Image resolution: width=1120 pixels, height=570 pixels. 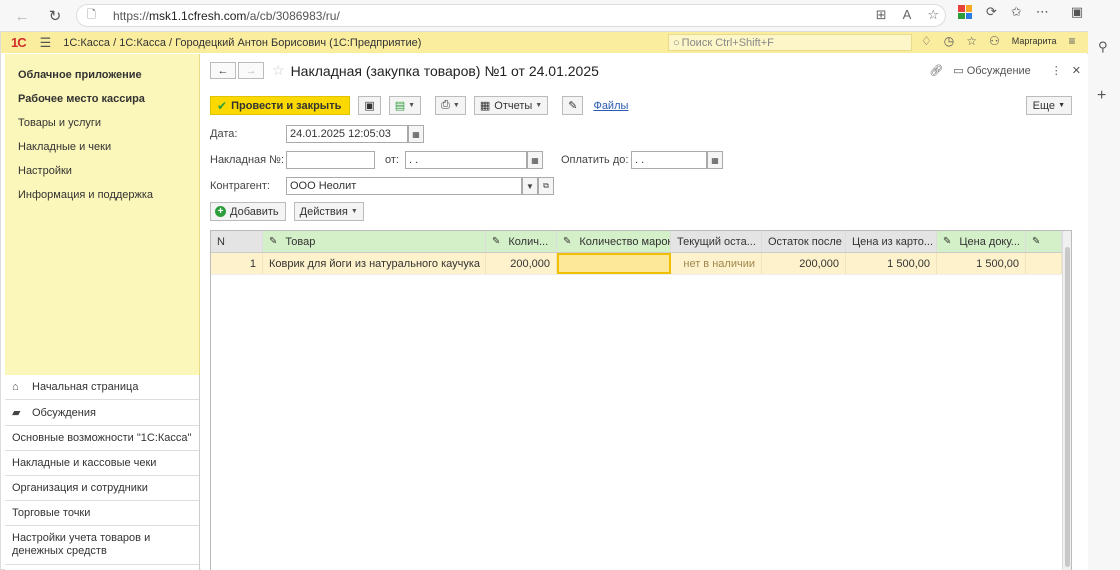 I want to click on url-scheme: https://, so click(x=131, y=15).